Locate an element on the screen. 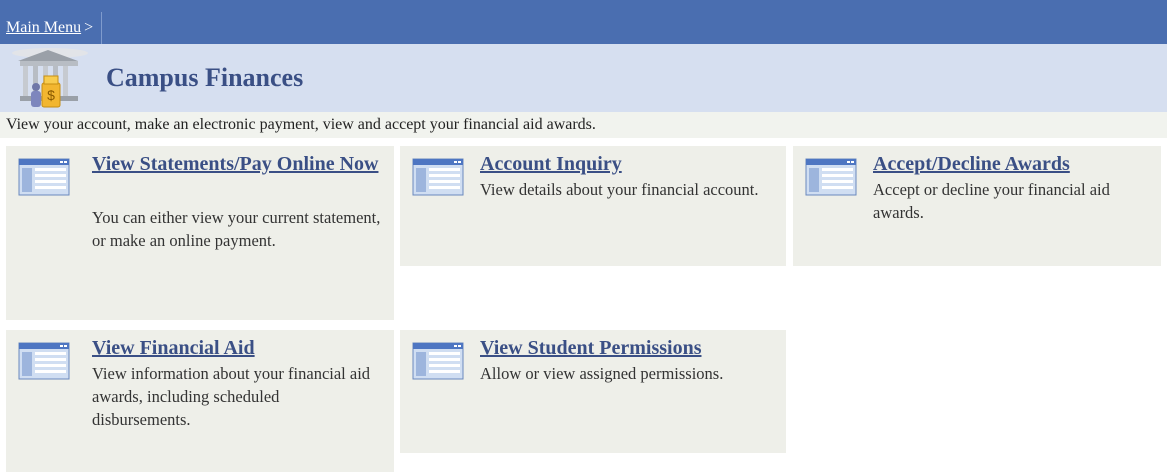  breadcrumb: Main Menu > is located at coordinates (583, 28).